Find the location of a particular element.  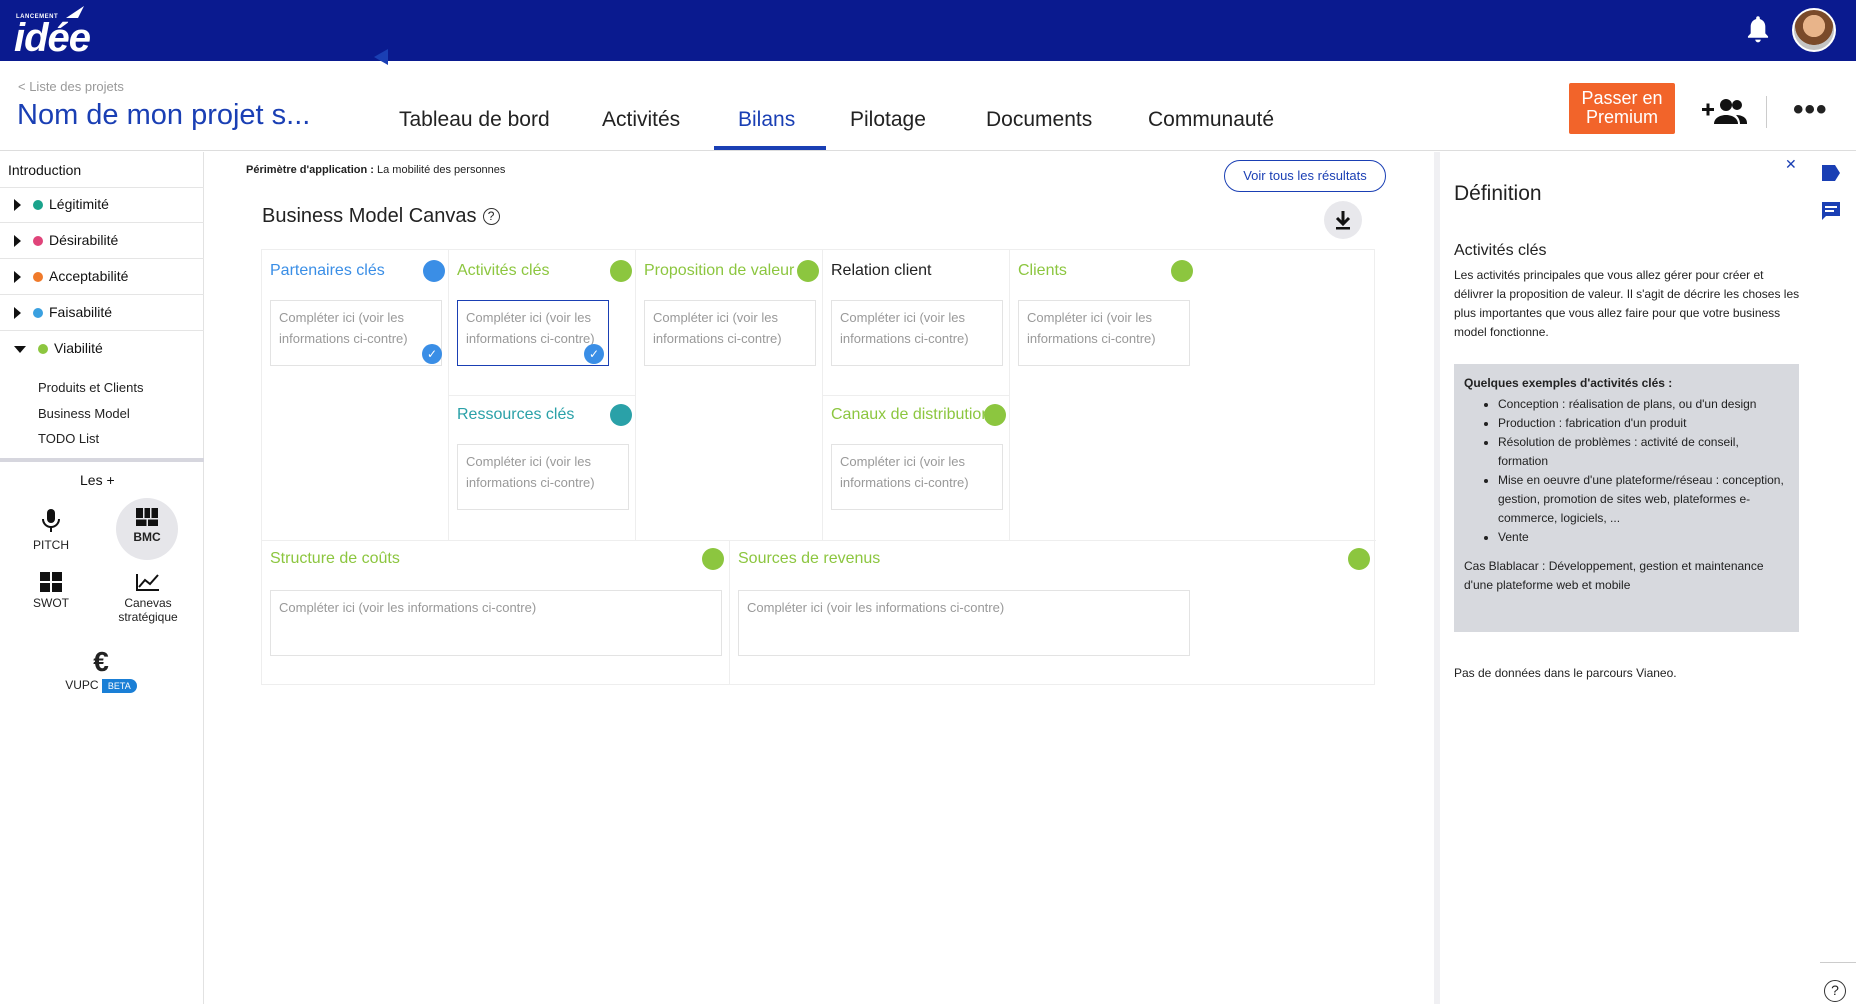

header-divider is located at coordinates (1766, 112).